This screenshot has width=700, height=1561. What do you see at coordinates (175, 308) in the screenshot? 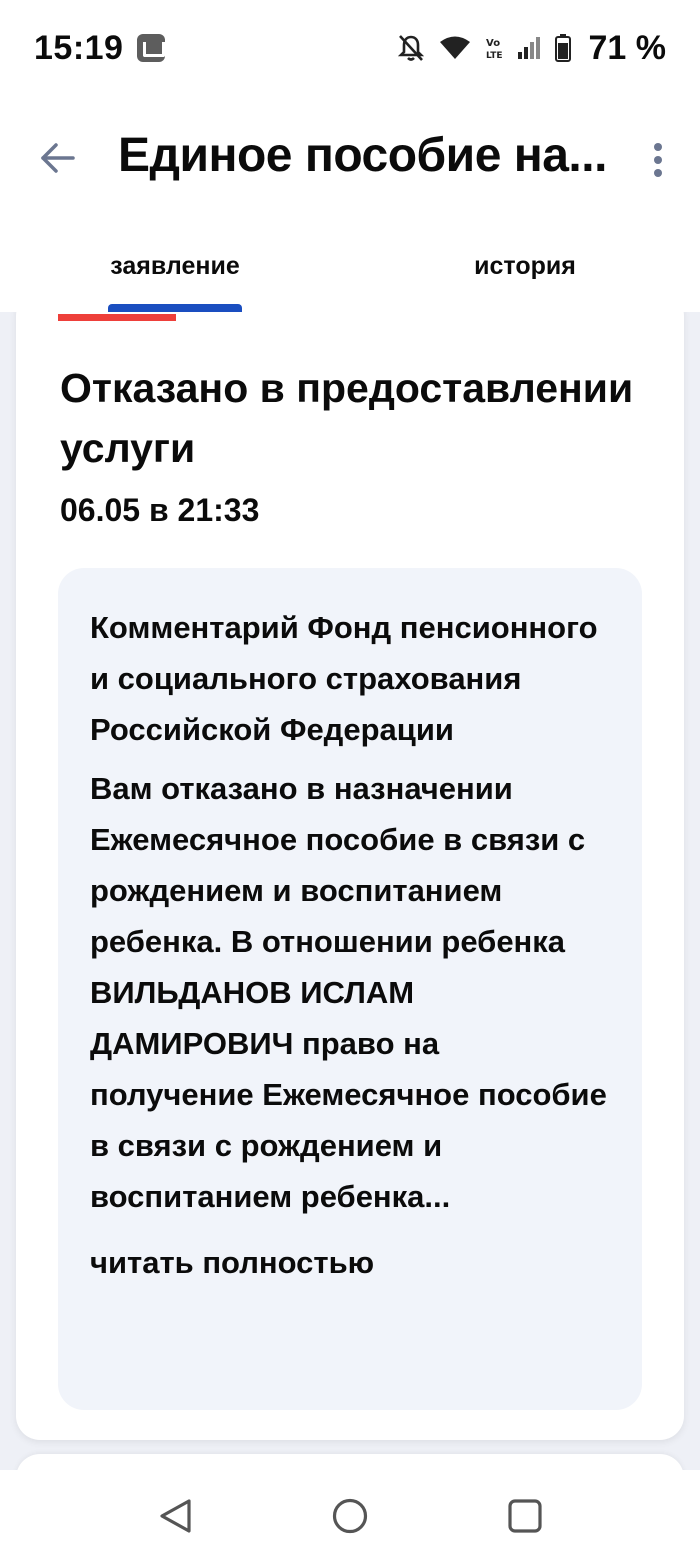
I see `active-tab-indicator` at bounding box center [175, 308].